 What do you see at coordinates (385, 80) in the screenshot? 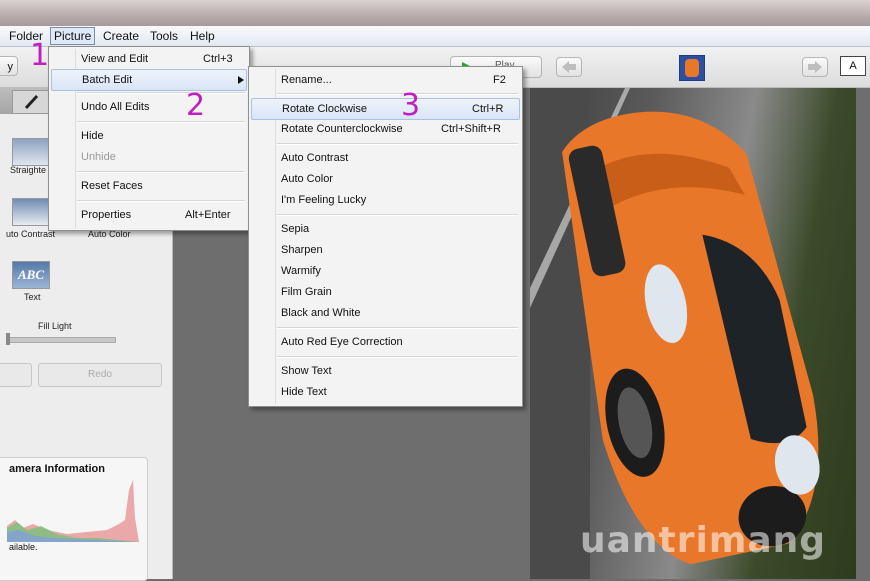
I see `menu-item-rename: Rename... F2` at bounding box center [385, 80].